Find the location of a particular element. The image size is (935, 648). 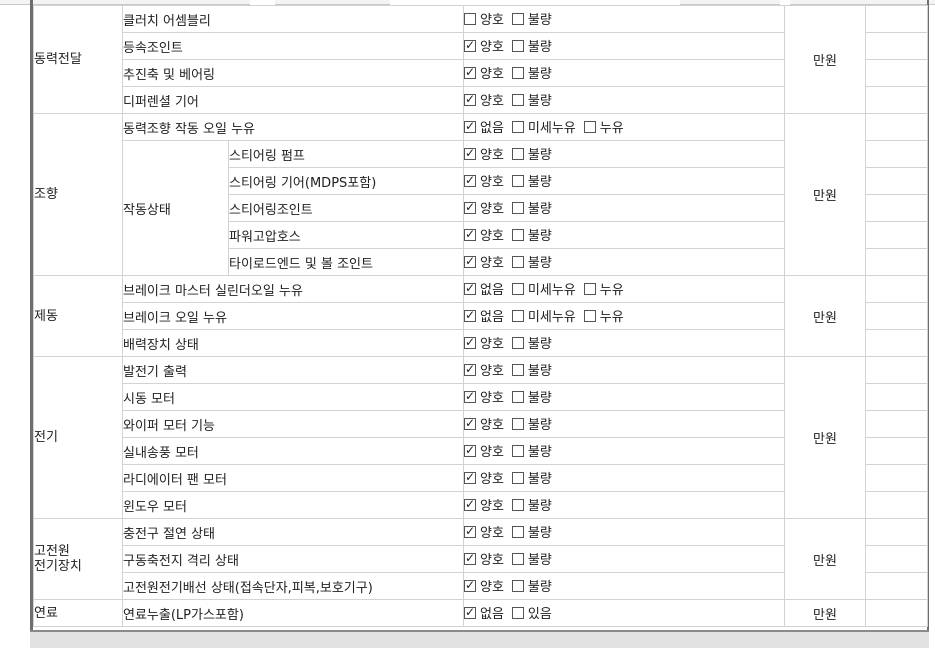

option-label: 양호 is located at coordinates (492, 426).